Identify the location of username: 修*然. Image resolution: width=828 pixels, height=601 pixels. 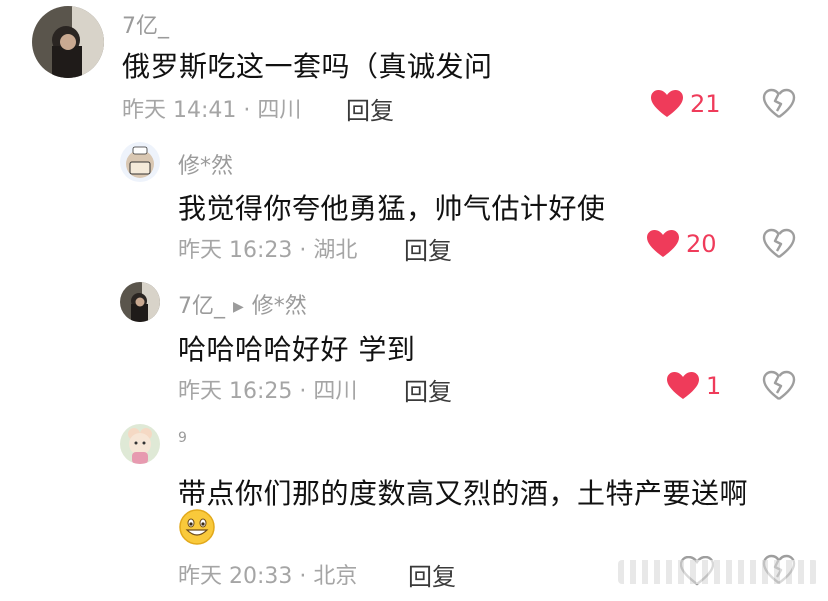
(205, 164).